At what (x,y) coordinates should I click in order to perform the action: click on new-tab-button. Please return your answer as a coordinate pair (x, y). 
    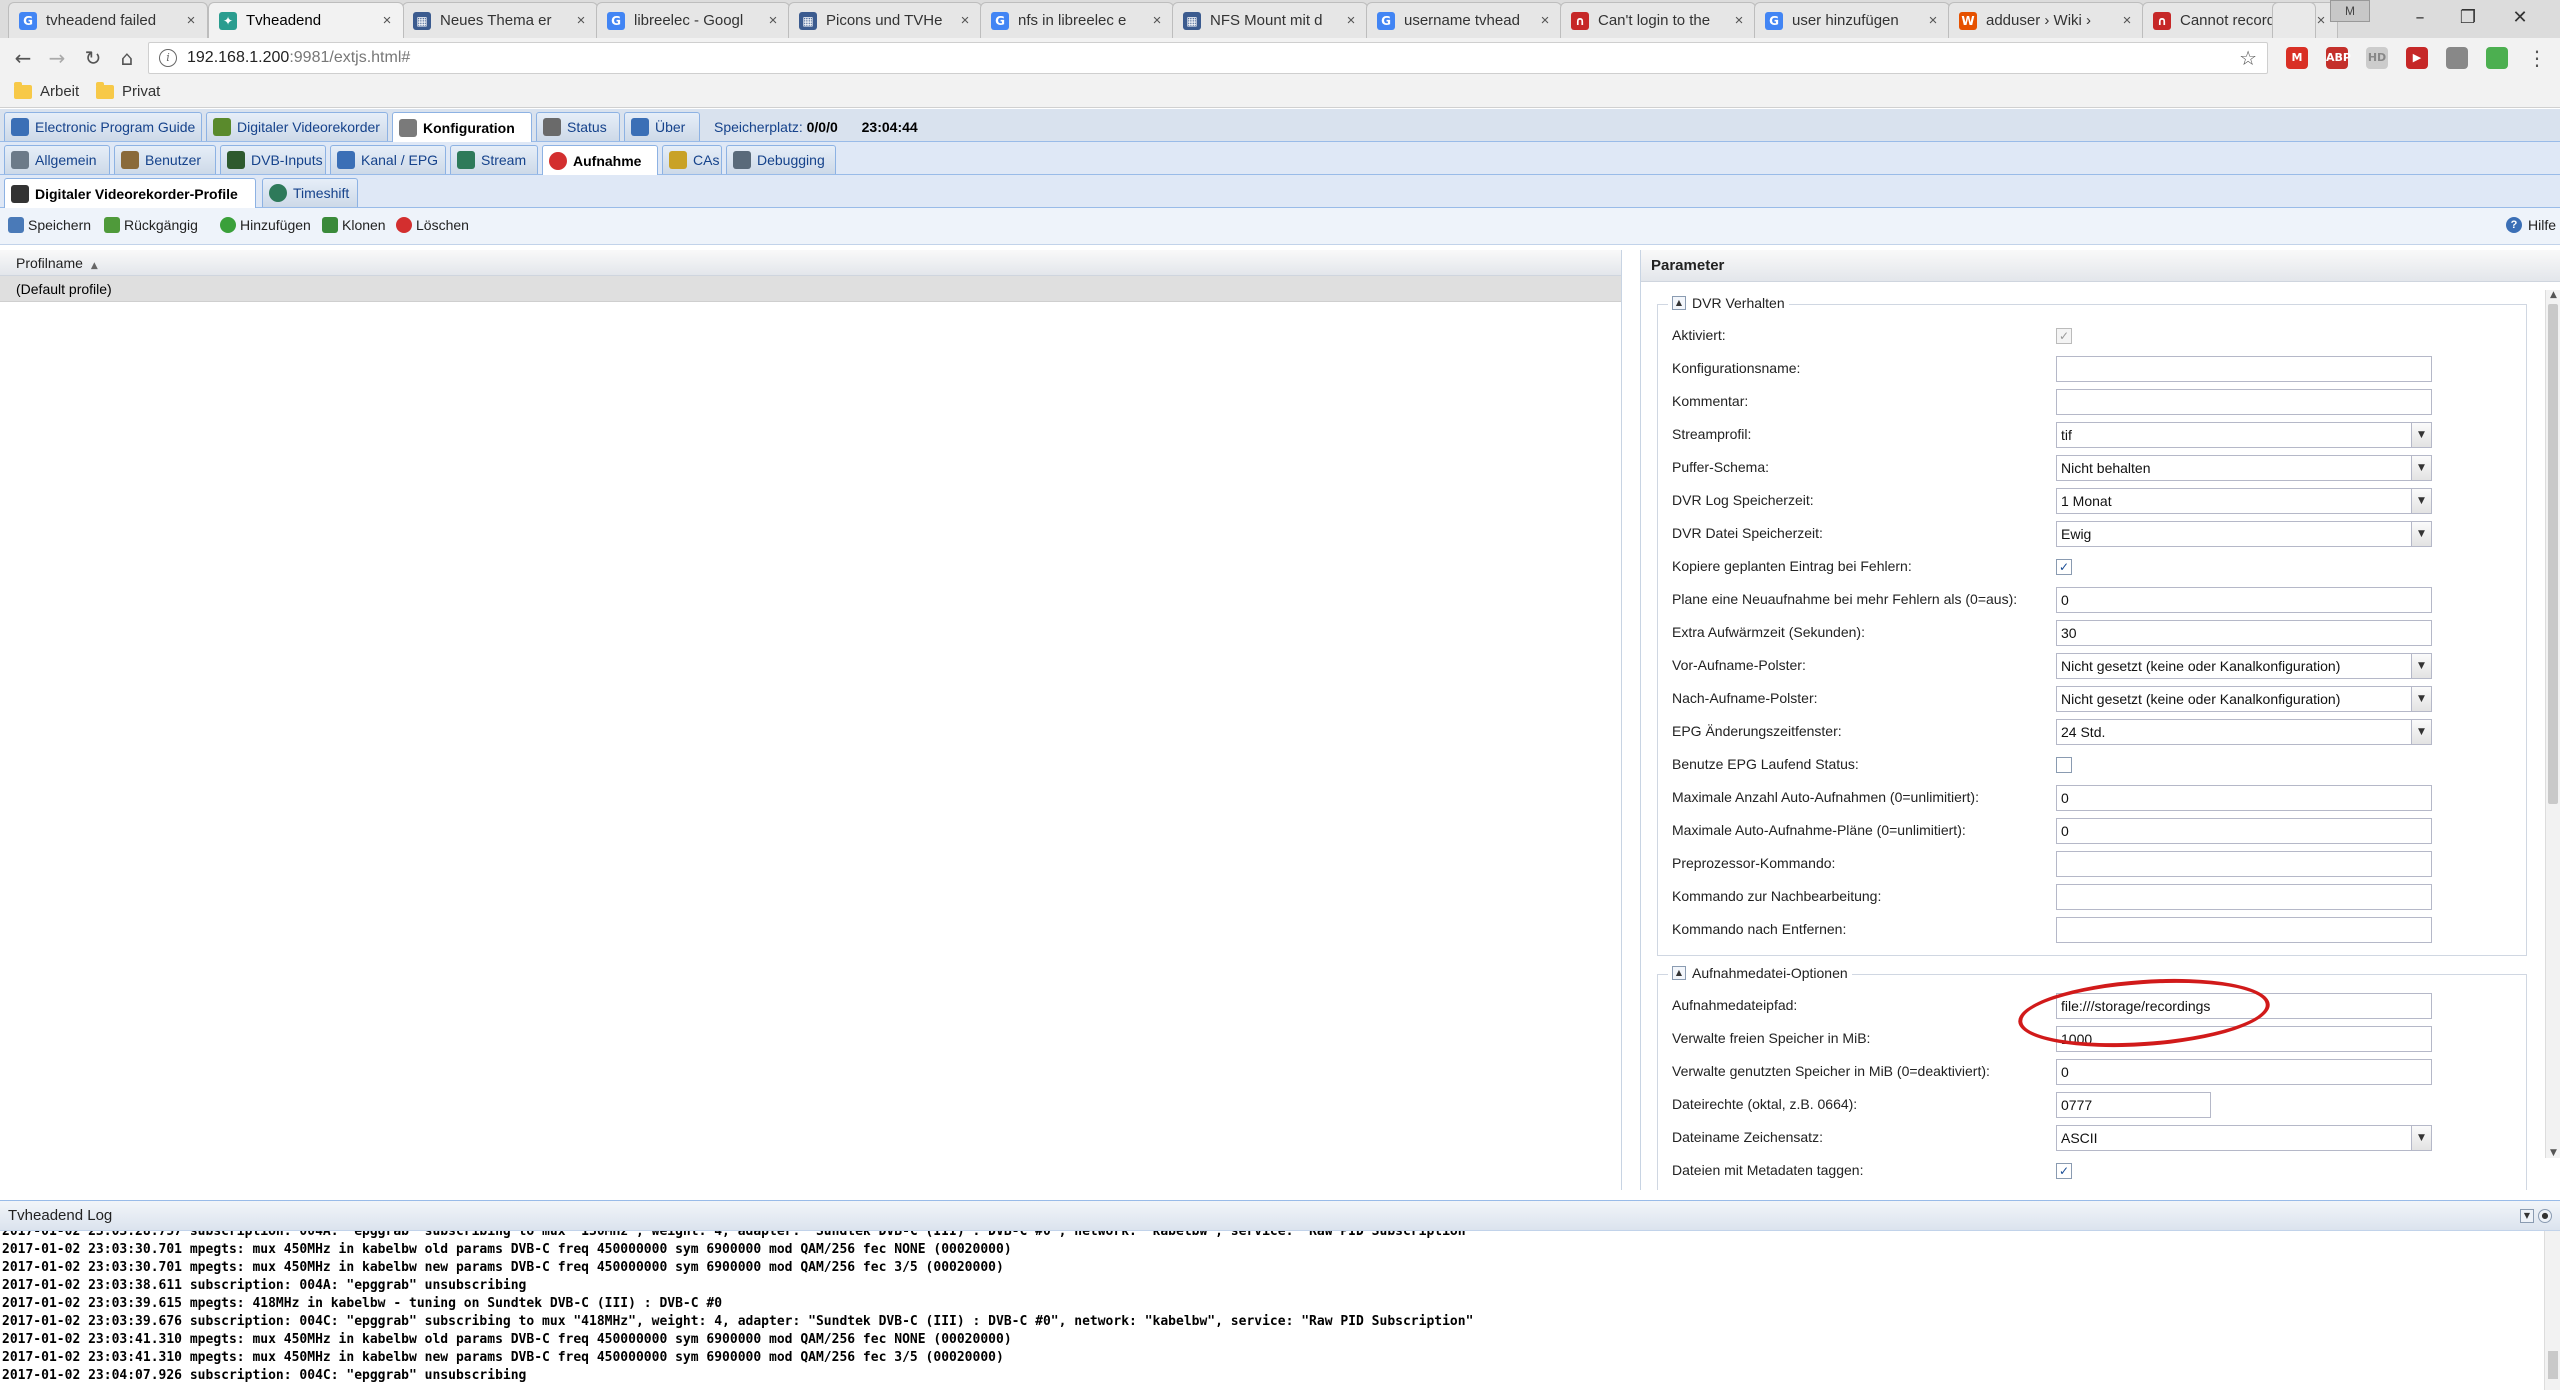
    Looking at the image, I should click on (2294, 20).